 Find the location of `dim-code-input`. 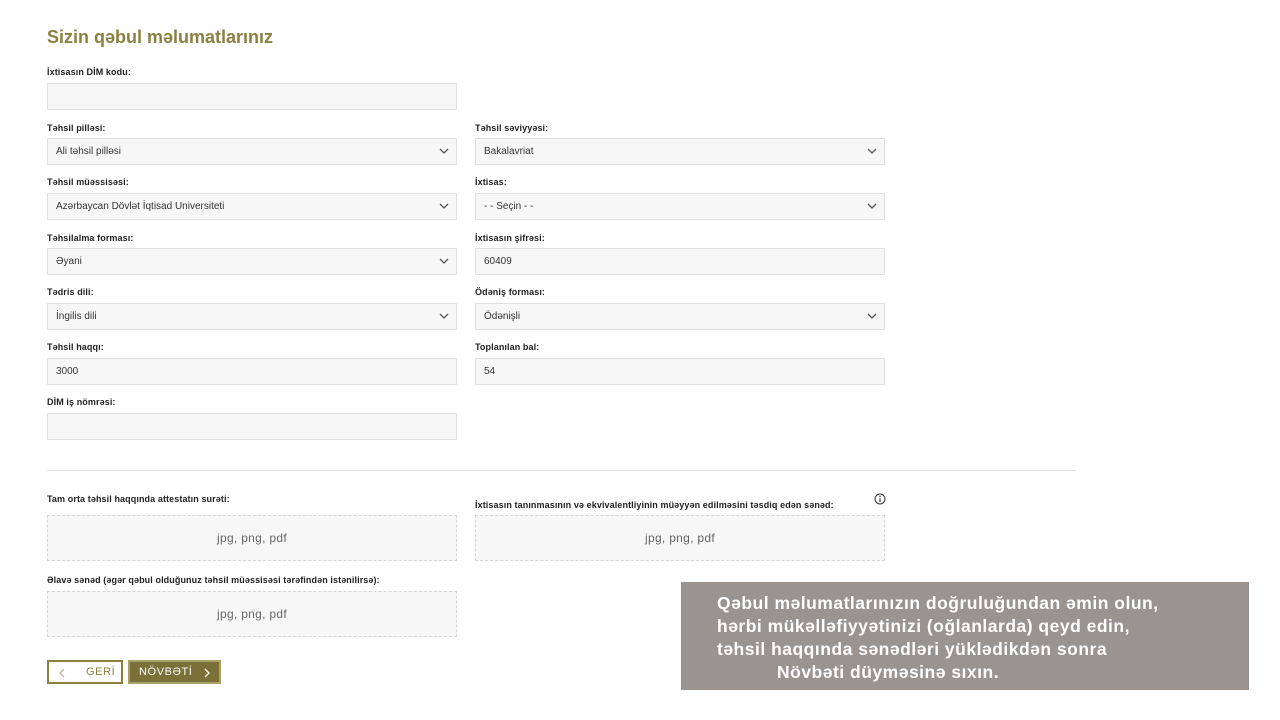

dim-code-input is located at coordinates (252, 96).